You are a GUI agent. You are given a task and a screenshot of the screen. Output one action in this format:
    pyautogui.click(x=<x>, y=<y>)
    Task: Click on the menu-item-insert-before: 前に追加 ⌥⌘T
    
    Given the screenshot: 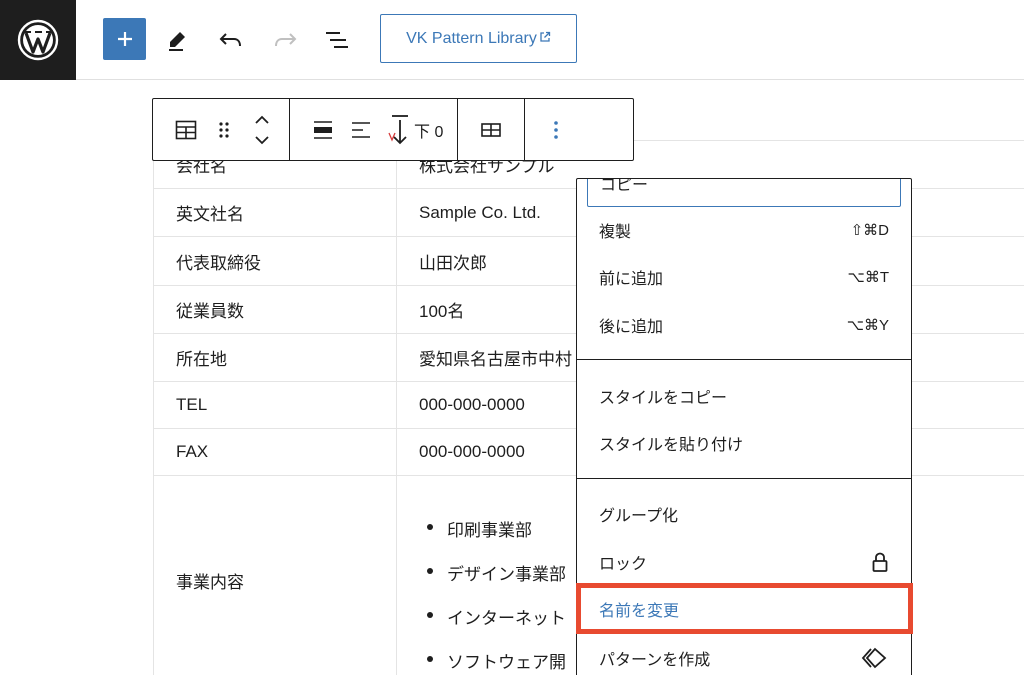 What is the action you would take?
    pyautogui.click(x=744, y=277)
    